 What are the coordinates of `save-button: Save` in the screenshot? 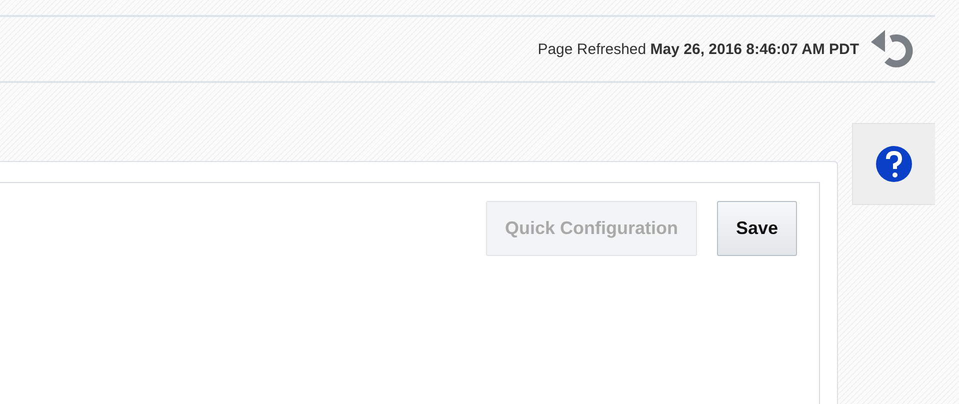 It's located at (756, 228).